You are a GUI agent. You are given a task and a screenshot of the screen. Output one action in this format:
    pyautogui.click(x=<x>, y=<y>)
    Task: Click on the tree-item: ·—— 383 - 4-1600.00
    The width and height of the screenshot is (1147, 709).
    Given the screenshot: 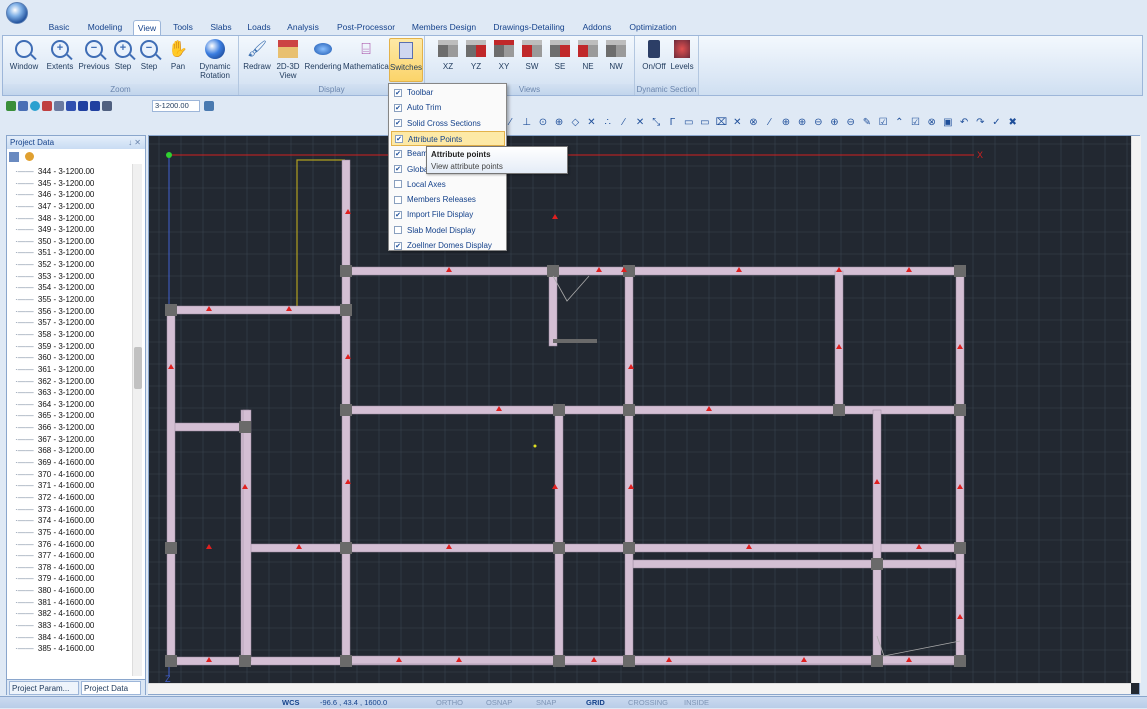 What is the action you would take?
    pyautogui.click(x=74, y=626)
    